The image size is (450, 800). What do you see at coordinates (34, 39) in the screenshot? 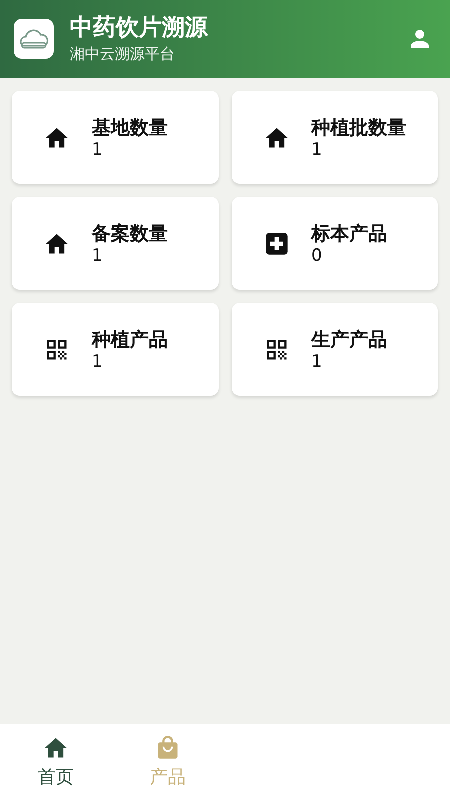
I see `cloud-logo-icon` at bounding box center [34, 39].